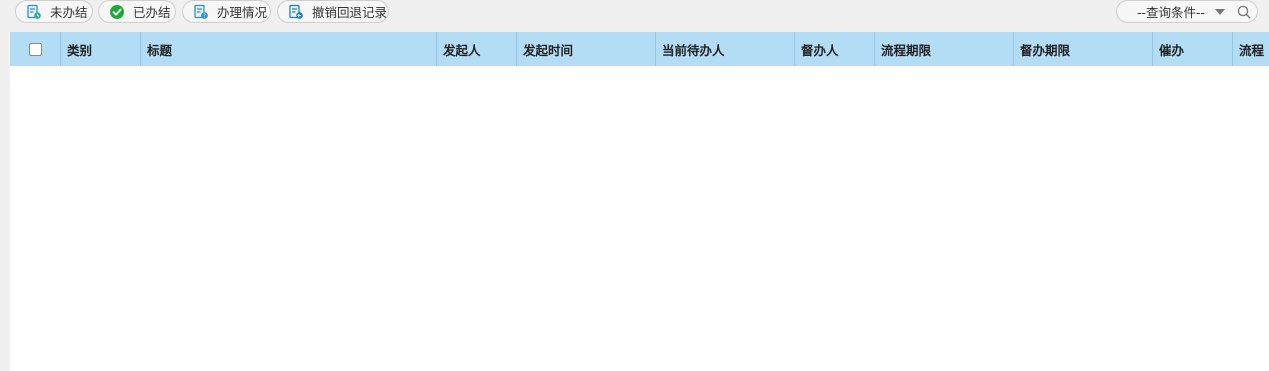 The width and height of the screenshot is (1269, 371). I want to click on column-header-supervisor: 督办人, so click(835, 49).